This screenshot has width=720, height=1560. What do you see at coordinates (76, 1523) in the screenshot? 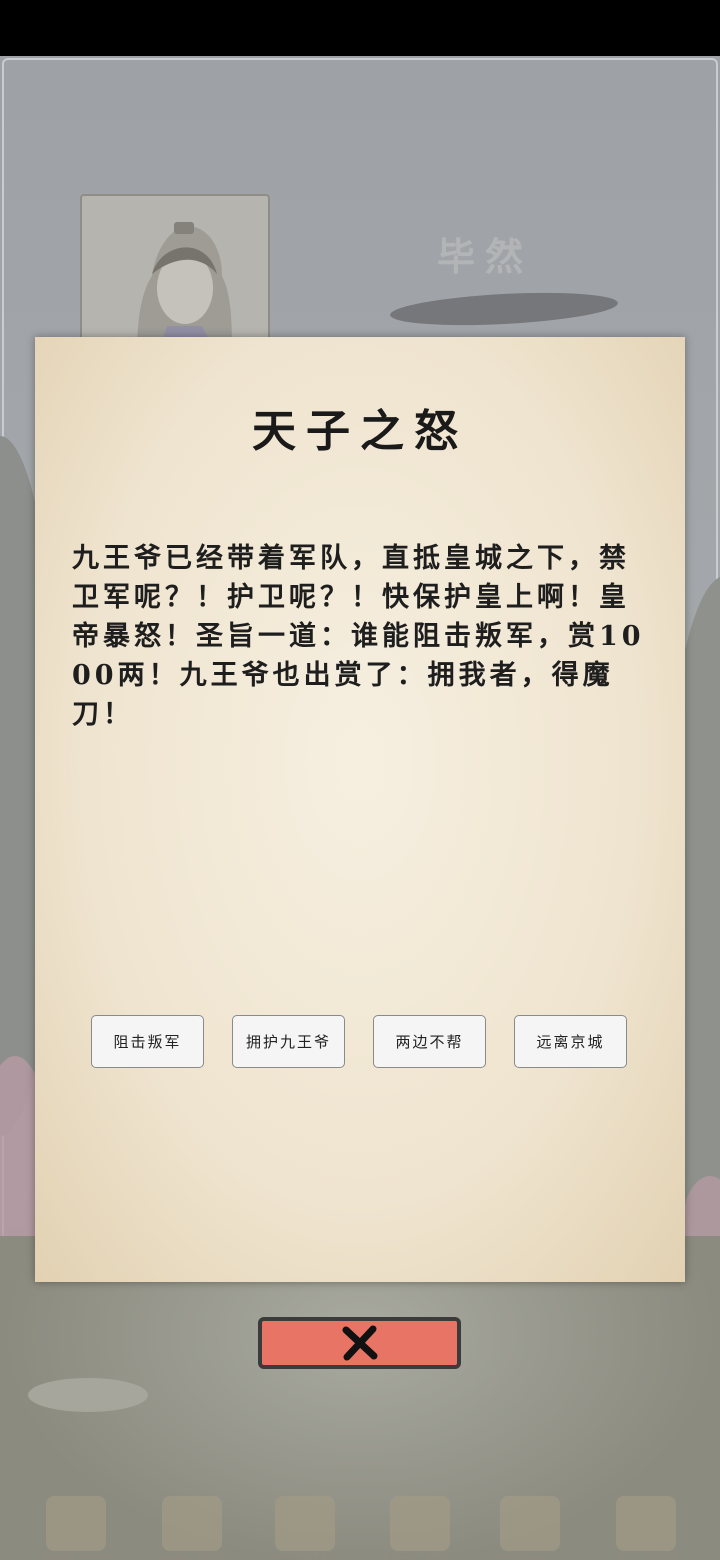
I see `nav-home: 首页` at bounding box center [76, 1523].